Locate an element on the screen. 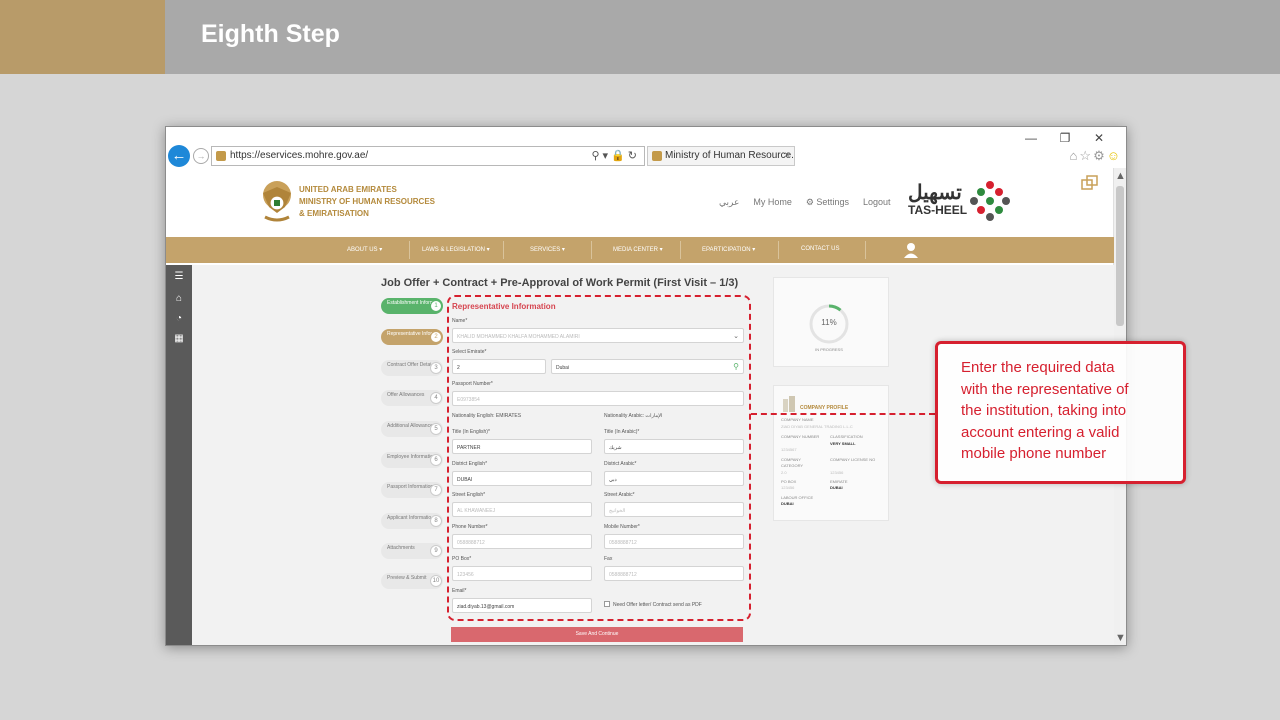 The width and height of the screenshot is (1280, 720). title-arabic-field: شريك is located at coordinates (674, 446).